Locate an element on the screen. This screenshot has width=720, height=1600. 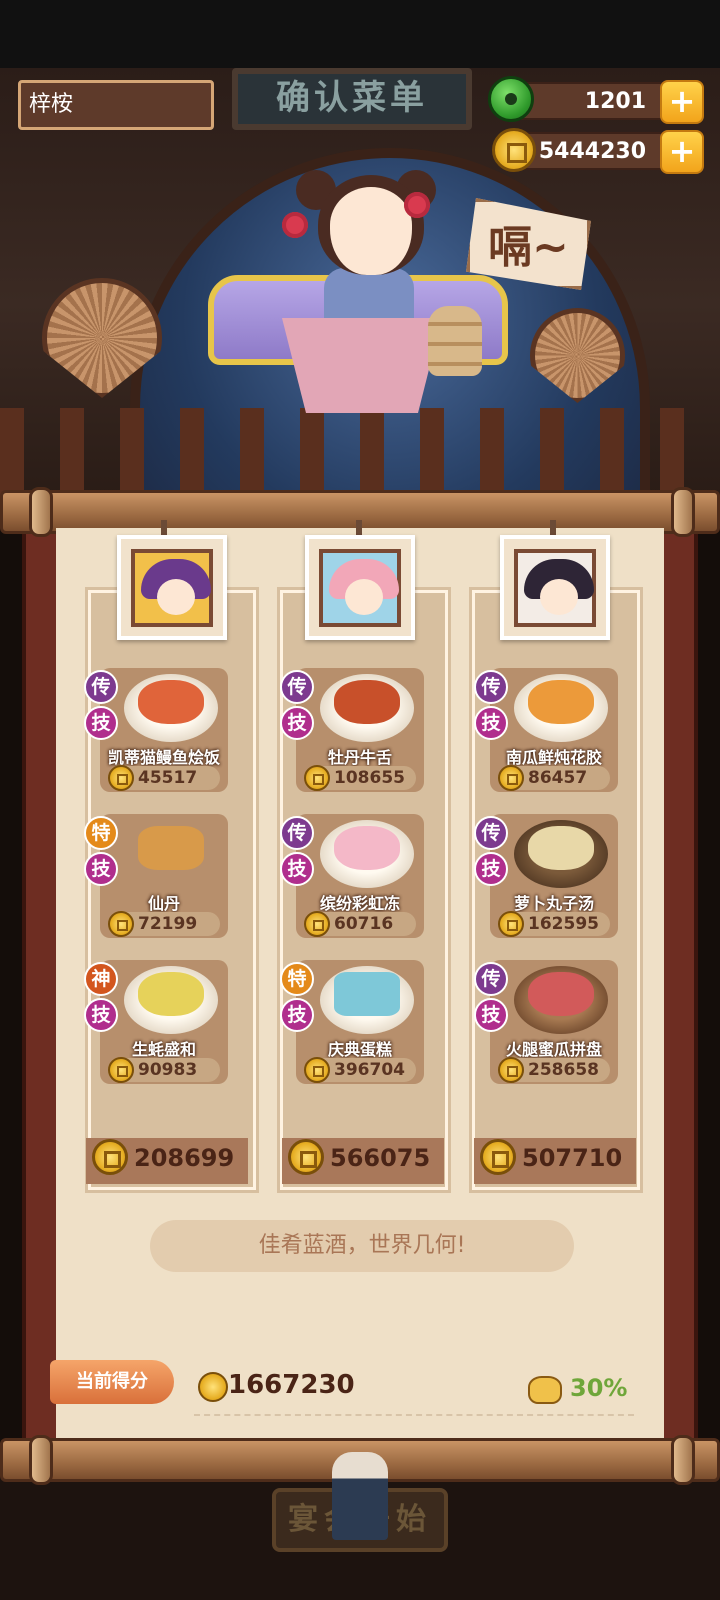
dish-card: 萝卜丸子汤 162595 is located at coordinates (554, 876).